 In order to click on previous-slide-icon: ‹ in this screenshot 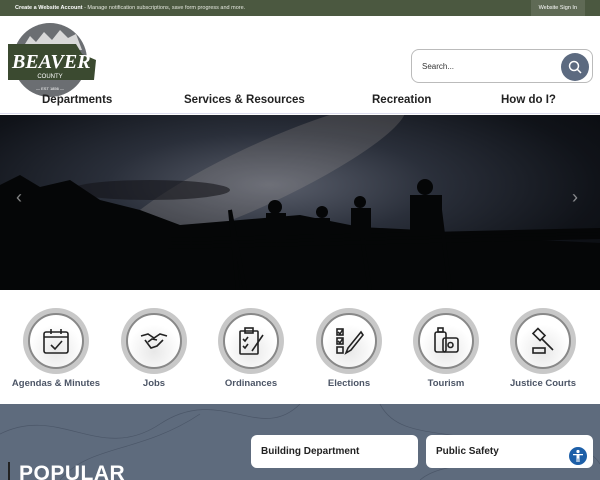, I will do `click(19, 197)`.